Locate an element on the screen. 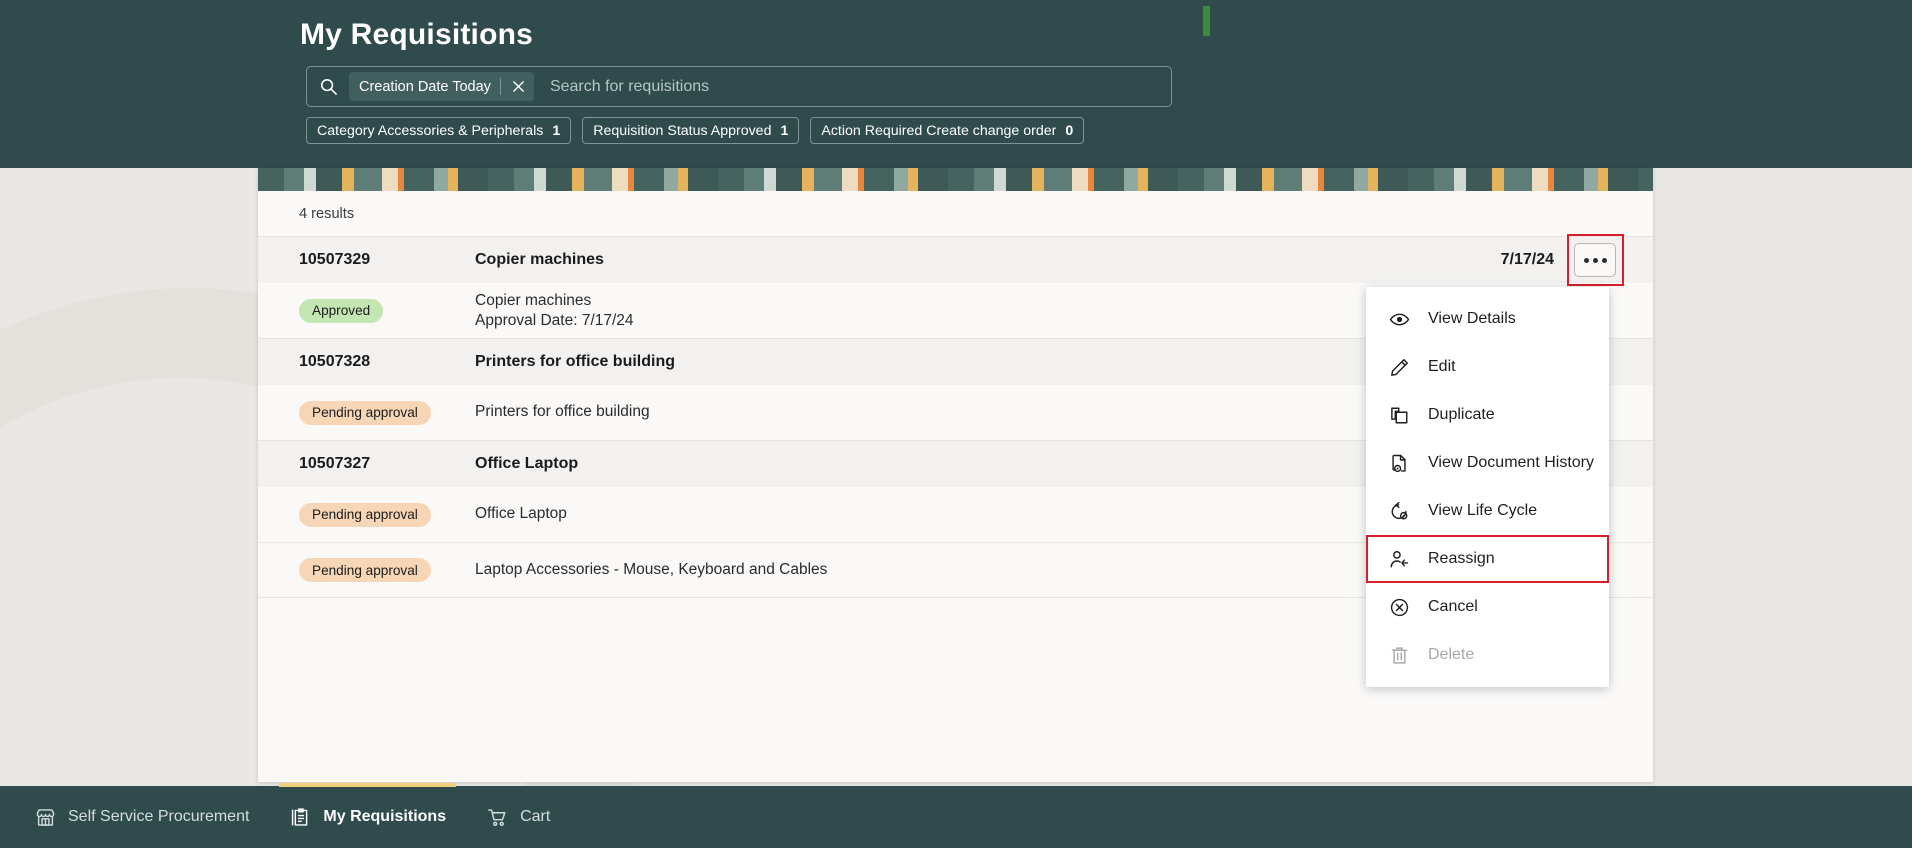 This screenshot has height=848, width=1912. page-title: My Requisitions is located at coordinates (417, 34).